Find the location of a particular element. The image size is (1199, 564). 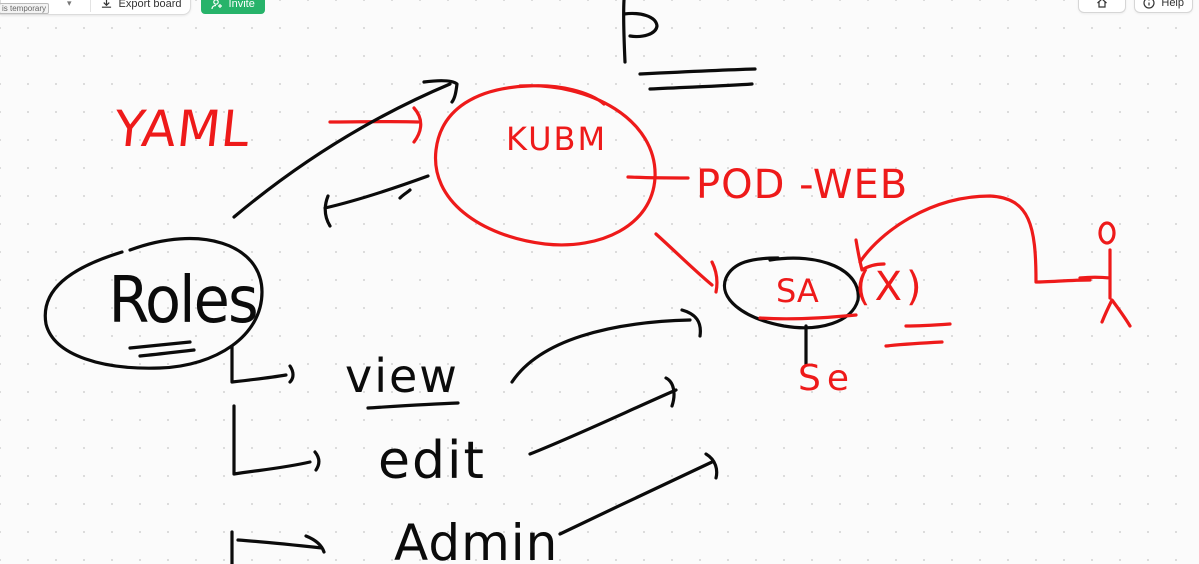

arrow-view-to-sa is located at coordinates (606, 346).